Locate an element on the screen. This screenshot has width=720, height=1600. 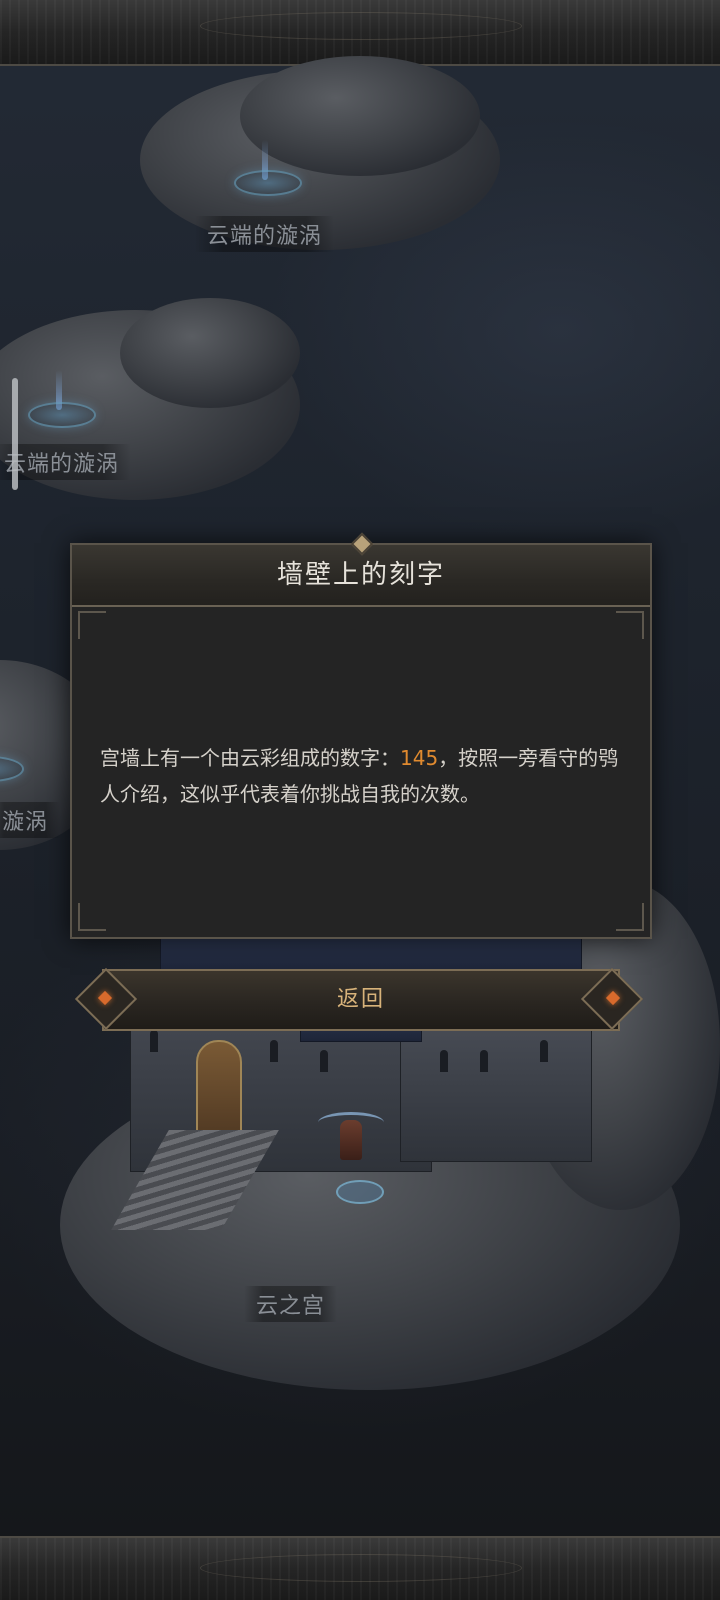
cloud-island-1-puff is located at coordinates (360, 116).